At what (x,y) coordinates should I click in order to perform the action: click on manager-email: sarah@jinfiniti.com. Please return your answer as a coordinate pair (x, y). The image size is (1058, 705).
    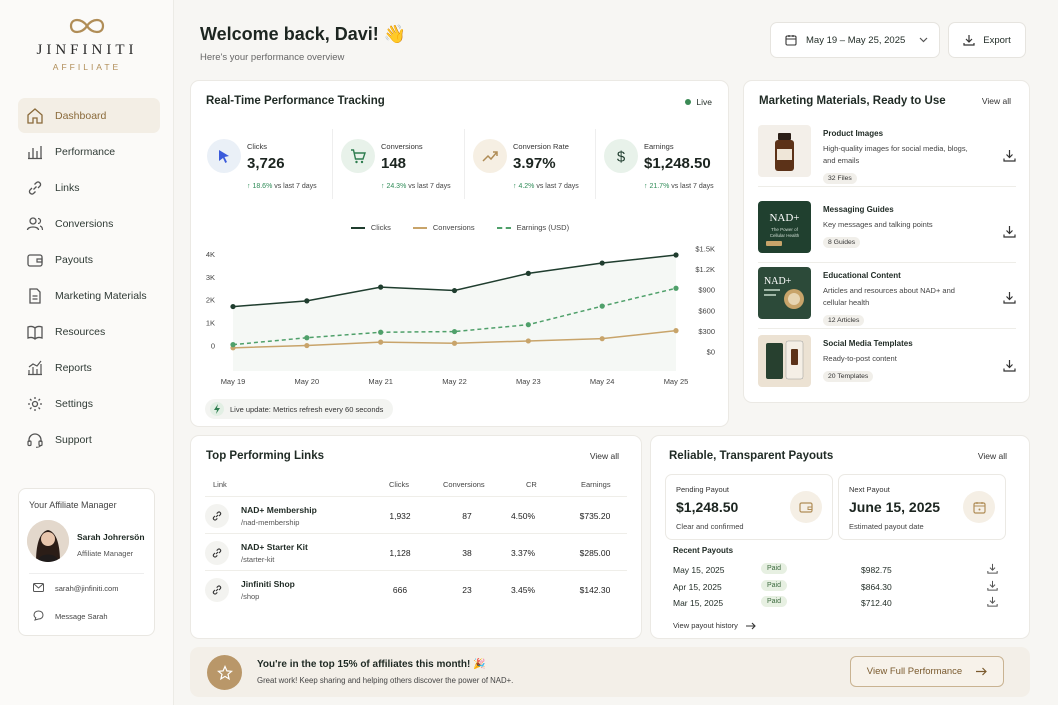
    Looking at the image, I should click on (87, 588).